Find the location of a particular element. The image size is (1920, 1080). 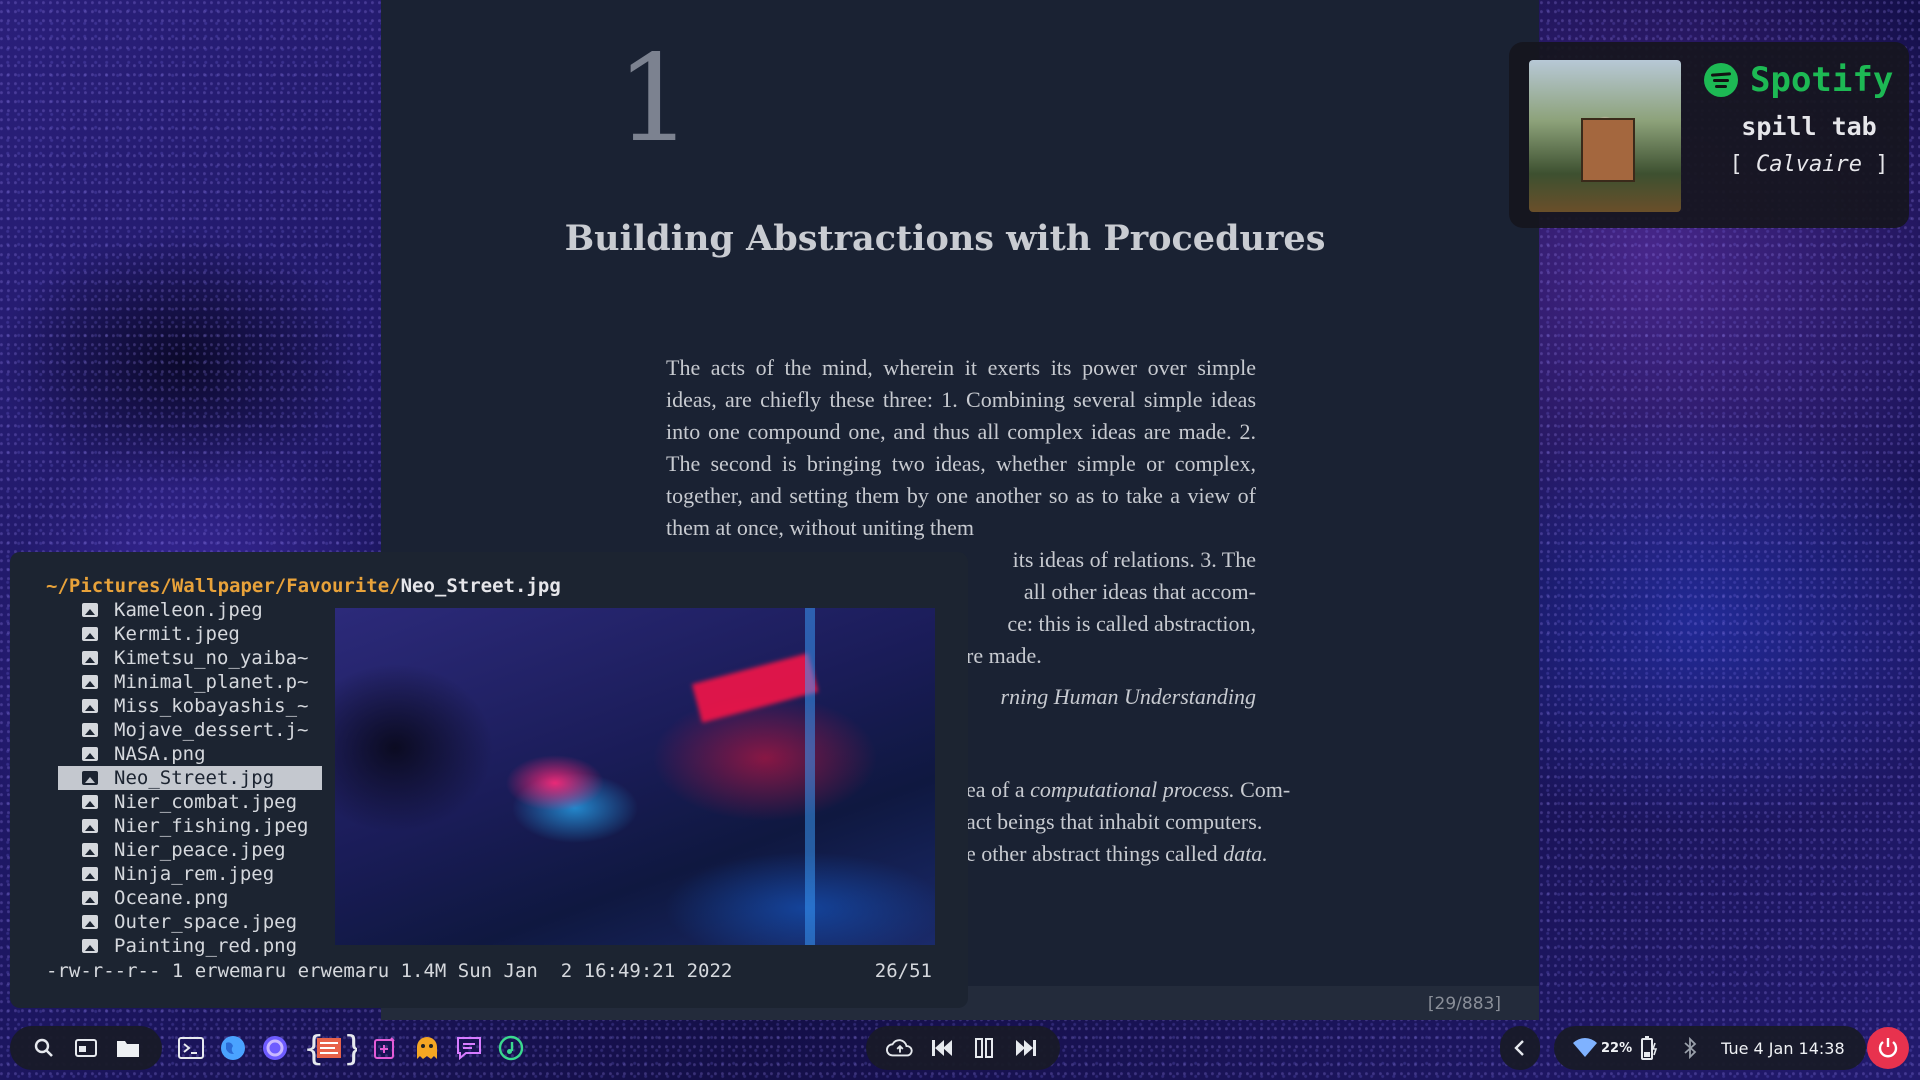

firefox-icon is located at coordinates (275, 1048).